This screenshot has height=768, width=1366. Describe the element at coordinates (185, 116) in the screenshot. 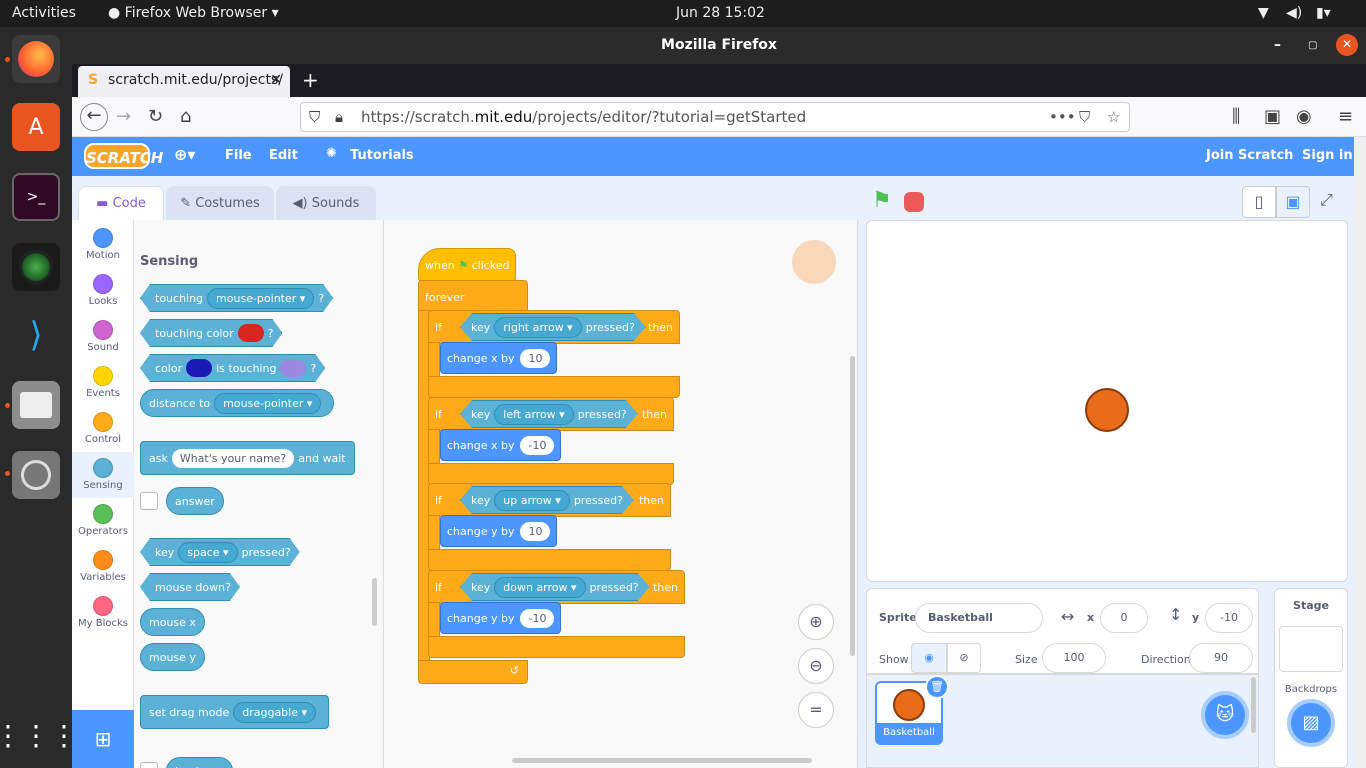

I see `home-icon: ⌂` at that location.